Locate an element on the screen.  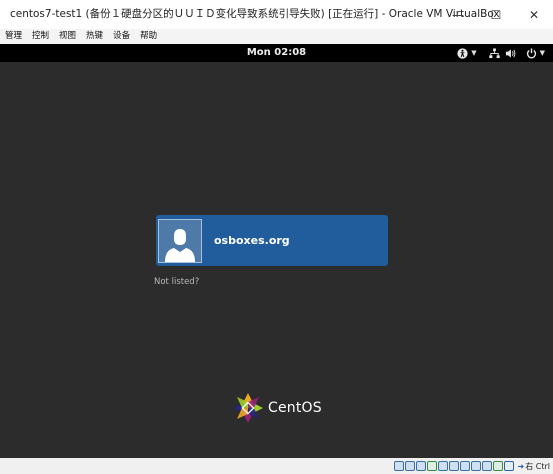
minimize-button: — is located at coordinates (458, 14).